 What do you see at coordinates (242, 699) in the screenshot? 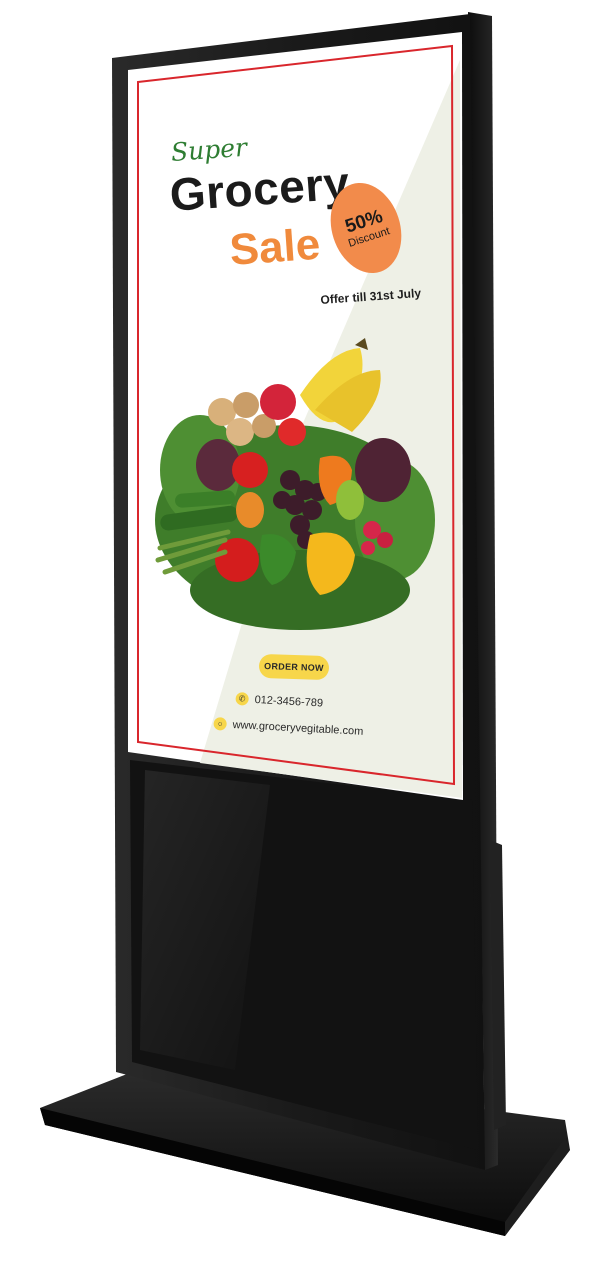
I see `phone-icon: ✆` at bounding box center [242, 699].